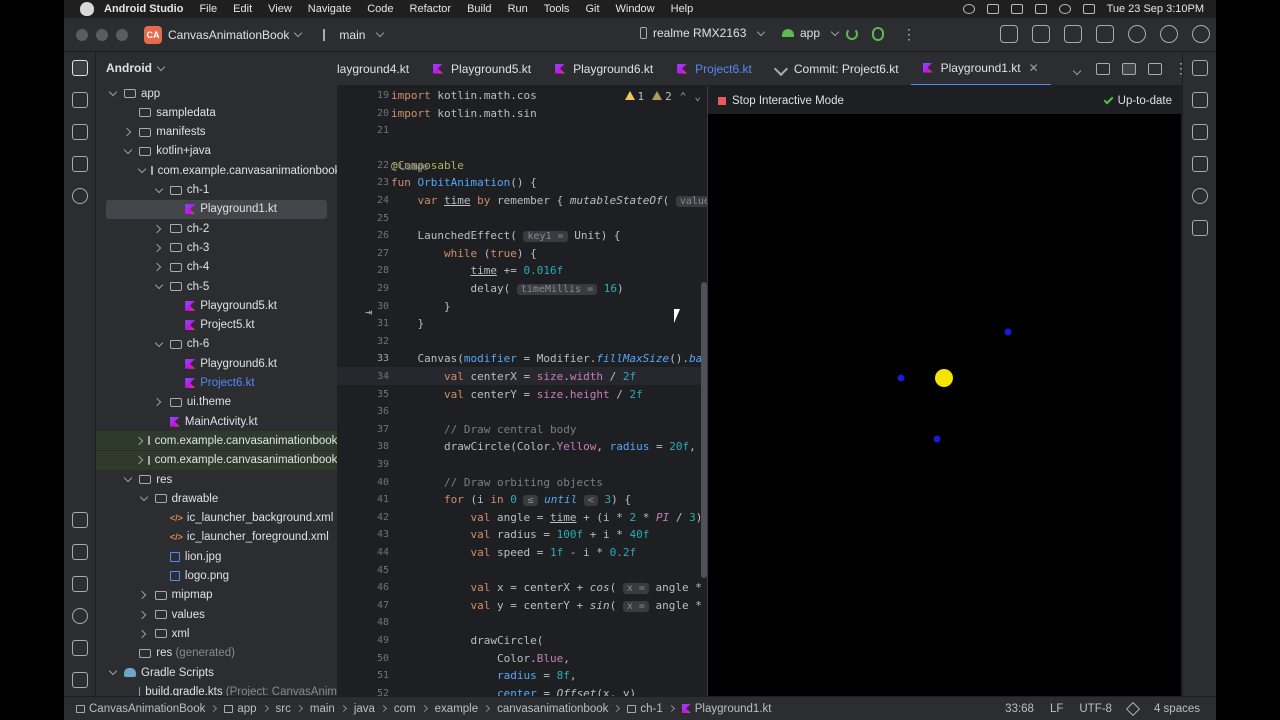 The height and width of the screenshot is (720, 1280). What do you see at coordinates (274, 709) in the screenshot?
I see `breadcrumb-item: src` at bounding box center [274, 709].